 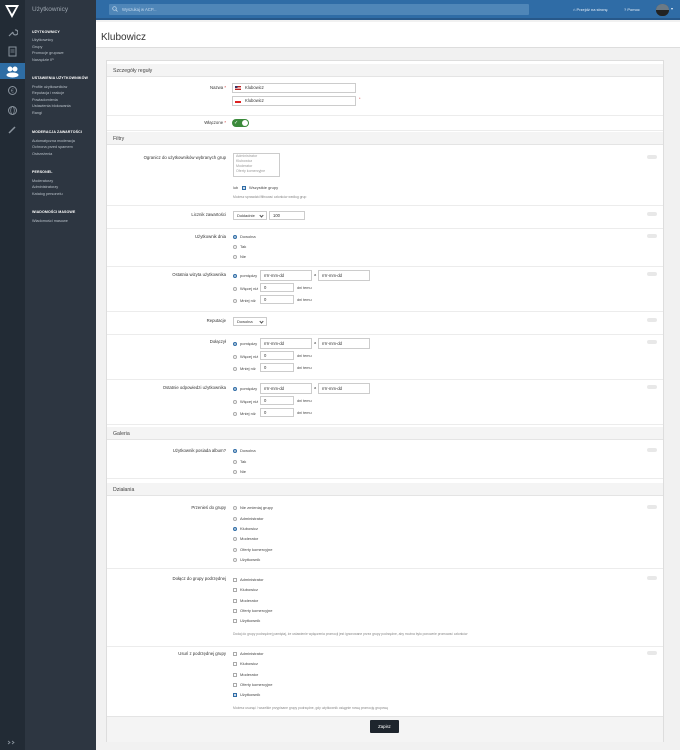 I want to click on nav-item-users: Użytkownicy, so click(x=42, y=40).